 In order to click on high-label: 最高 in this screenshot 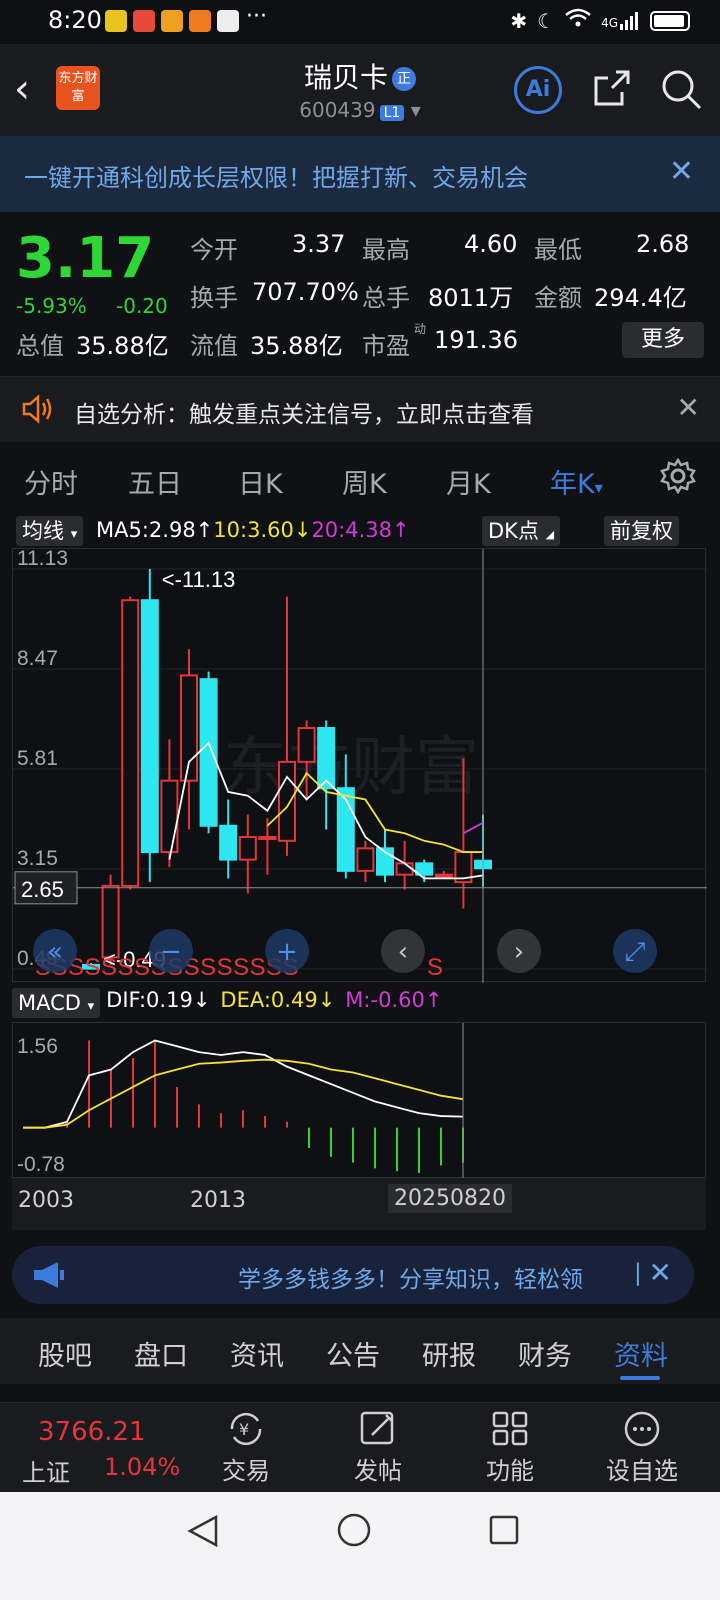, I will do `click(386, 250)`.